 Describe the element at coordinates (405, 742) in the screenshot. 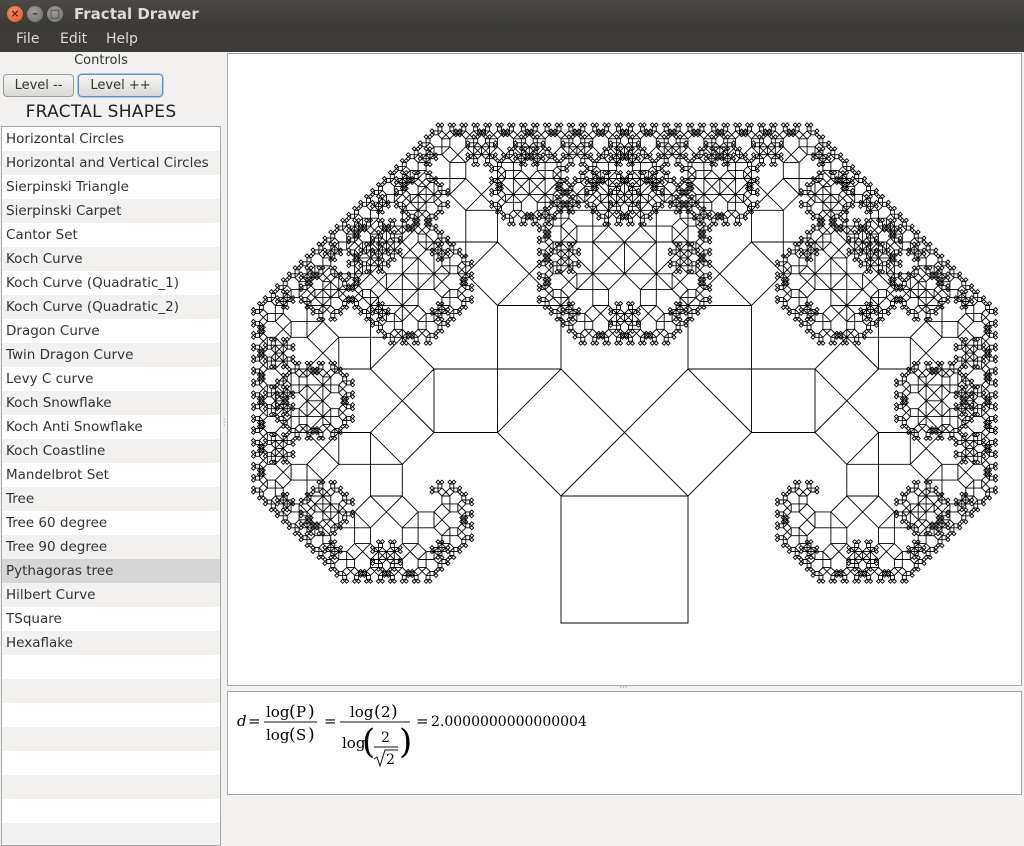

I see `formula-big-paren: )` at that location.